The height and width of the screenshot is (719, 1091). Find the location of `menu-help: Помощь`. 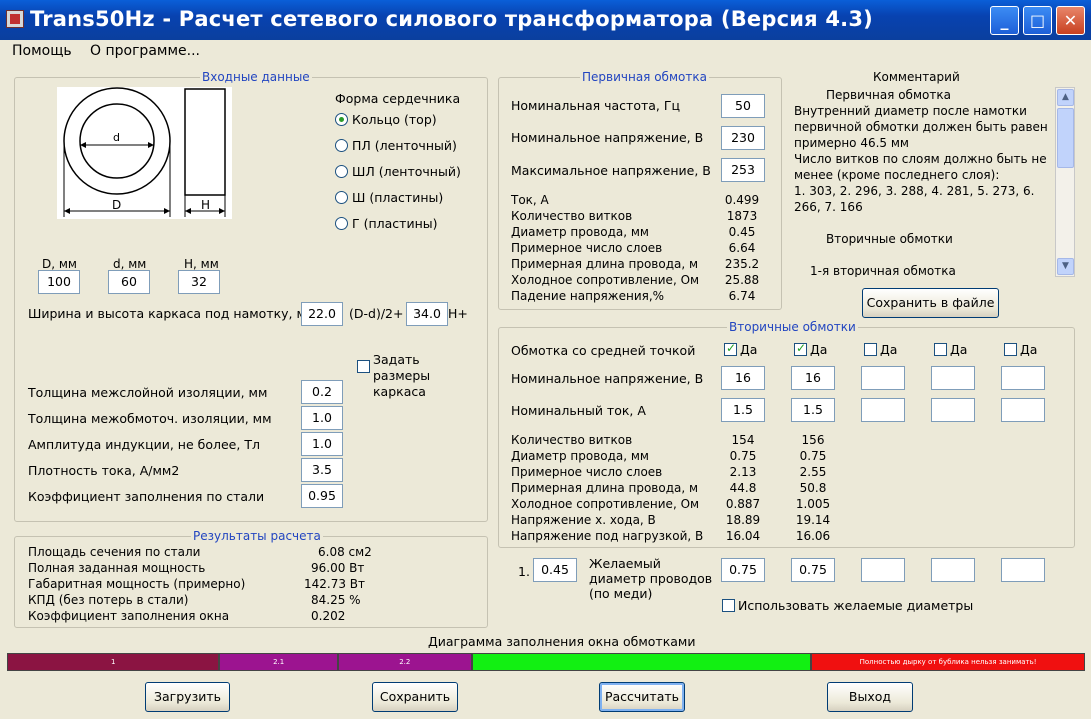

menu-help: Помощь is located at coordinates (42, 51).